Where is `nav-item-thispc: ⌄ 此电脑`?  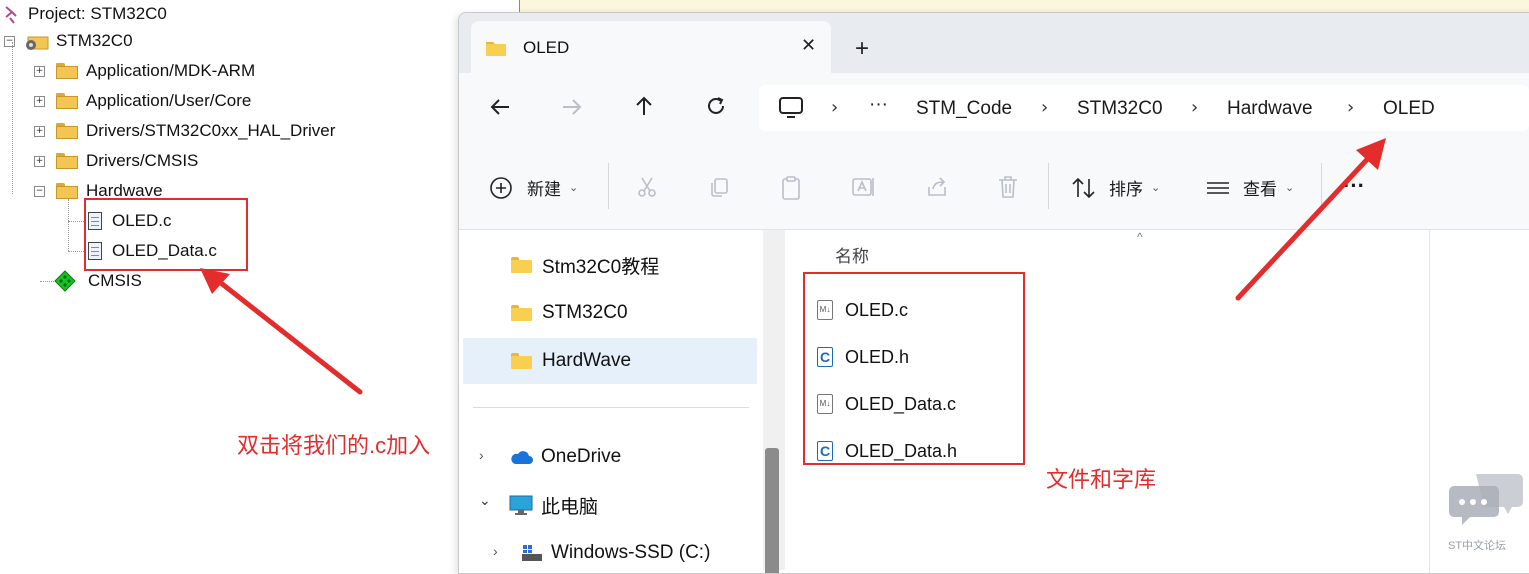
nav-item-thispc: ⌄ 此电脑 is located at coordinates (610, 505).